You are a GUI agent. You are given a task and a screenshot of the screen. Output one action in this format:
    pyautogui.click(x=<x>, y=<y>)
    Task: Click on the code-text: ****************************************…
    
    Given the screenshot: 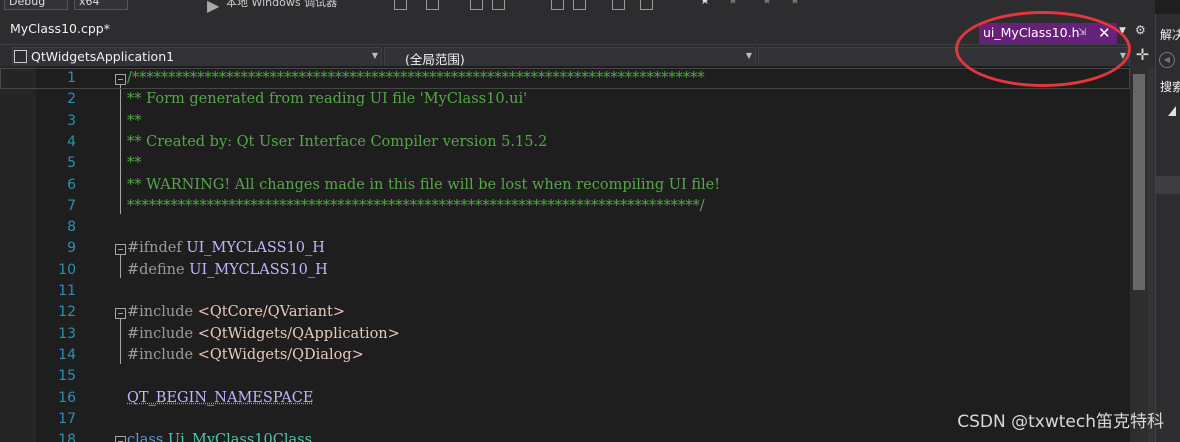 What is the action you would take?
    pyautogui.click(x=416, y=206)
    